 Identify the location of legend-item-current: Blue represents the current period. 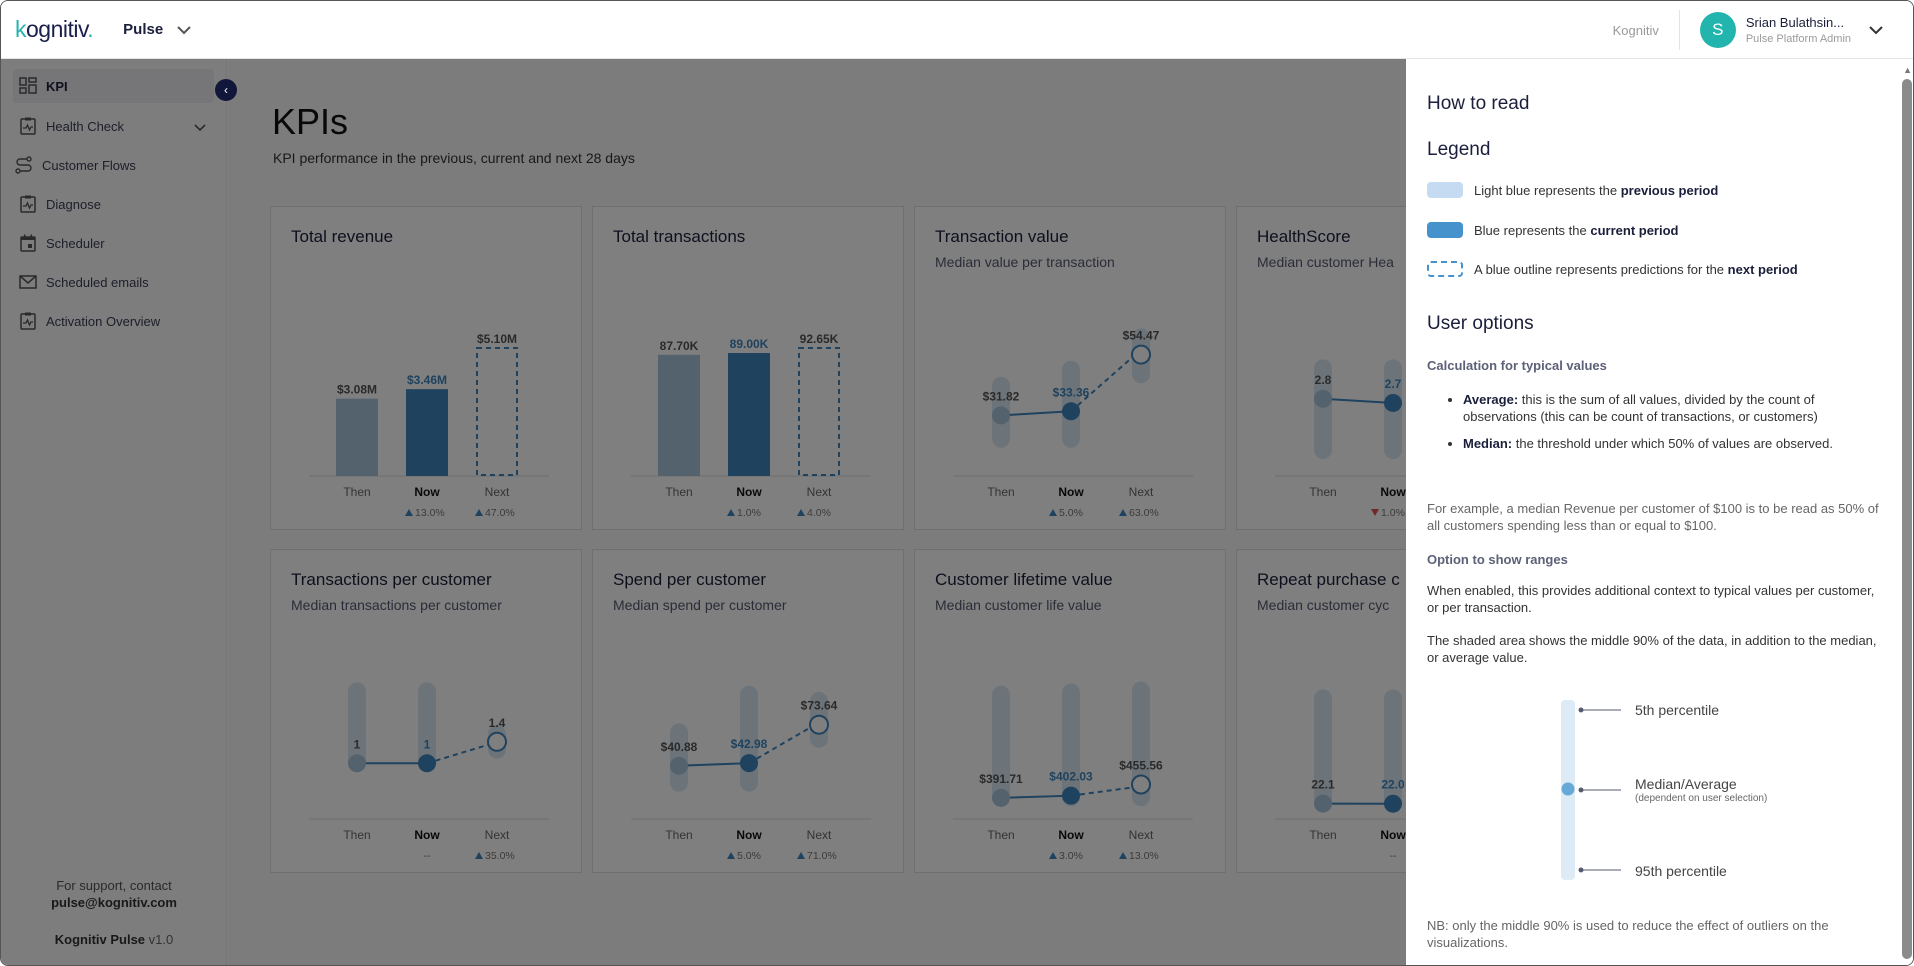
(1552, 230).